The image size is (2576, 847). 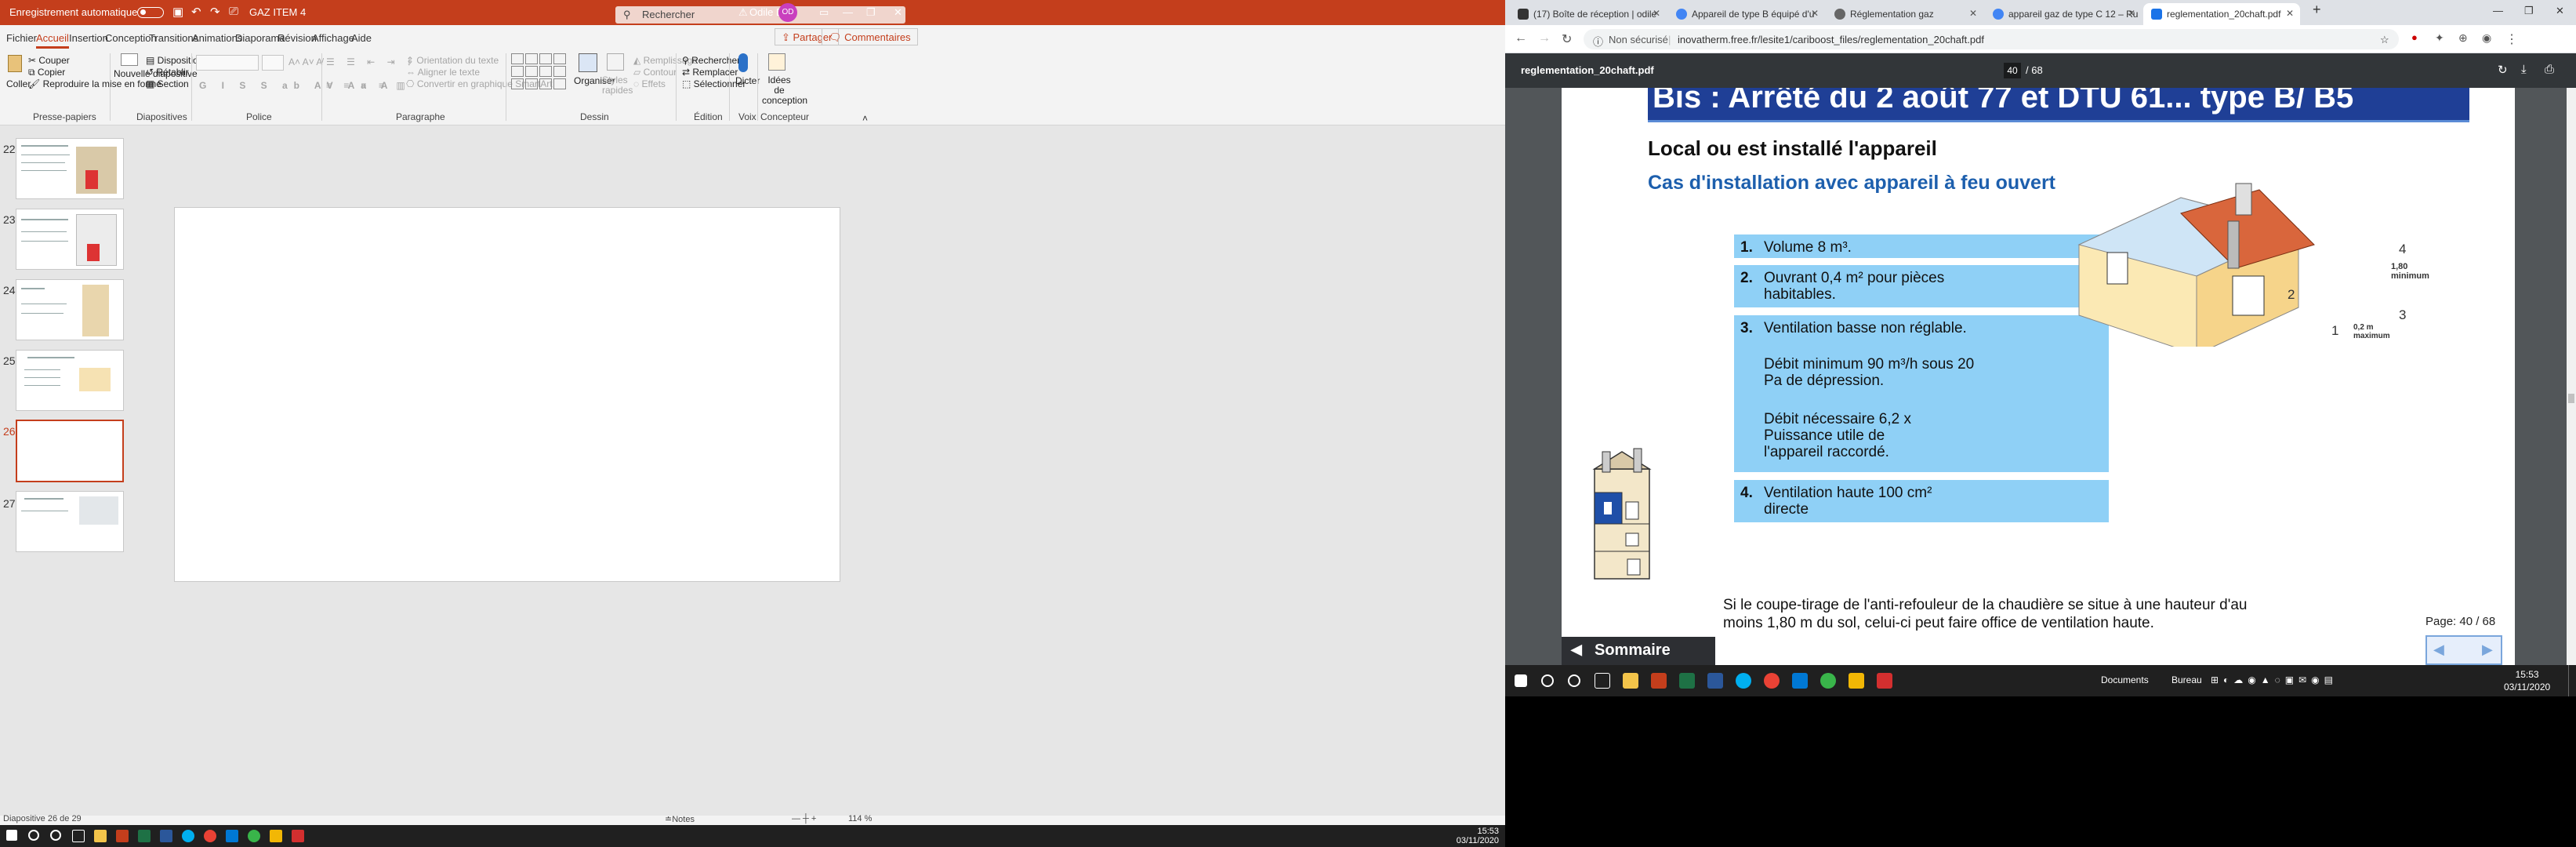 I want to click on powerpoint-icon, so click(x=1659, y=681).